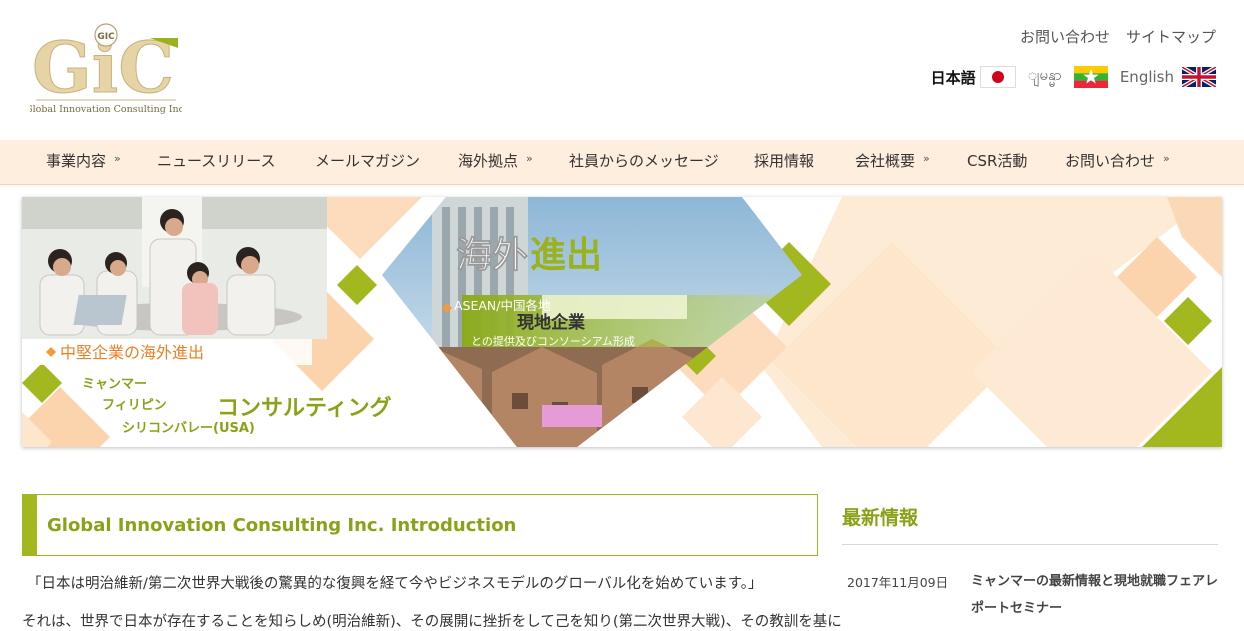 This screenshot has height=631, width=1244. What do you see at coordinates (132, 352) in the screenshot?
I see `banner-mid-company: 中堅企業の海外進出` at bounding box center [132, 352].